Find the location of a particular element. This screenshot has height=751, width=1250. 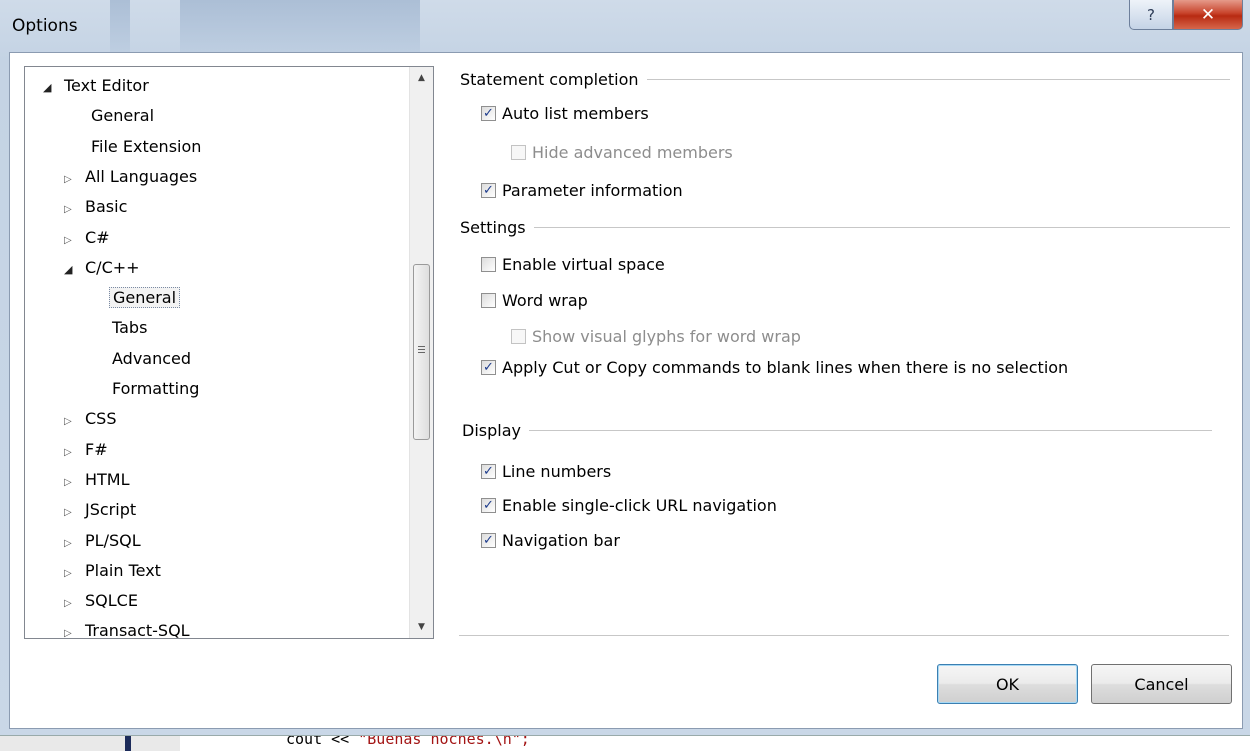

checkbox-line-numbers: ✓ Line numbers is located at coordinates (546, 471).